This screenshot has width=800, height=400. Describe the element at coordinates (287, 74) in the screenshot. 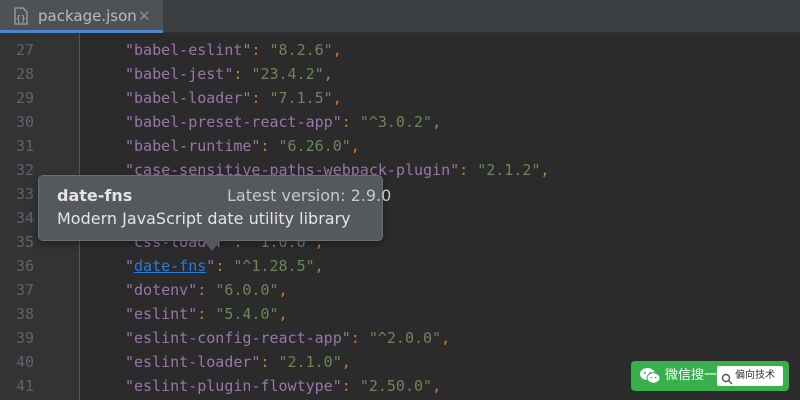

I see `json-value: "23.4.2"` at that location.